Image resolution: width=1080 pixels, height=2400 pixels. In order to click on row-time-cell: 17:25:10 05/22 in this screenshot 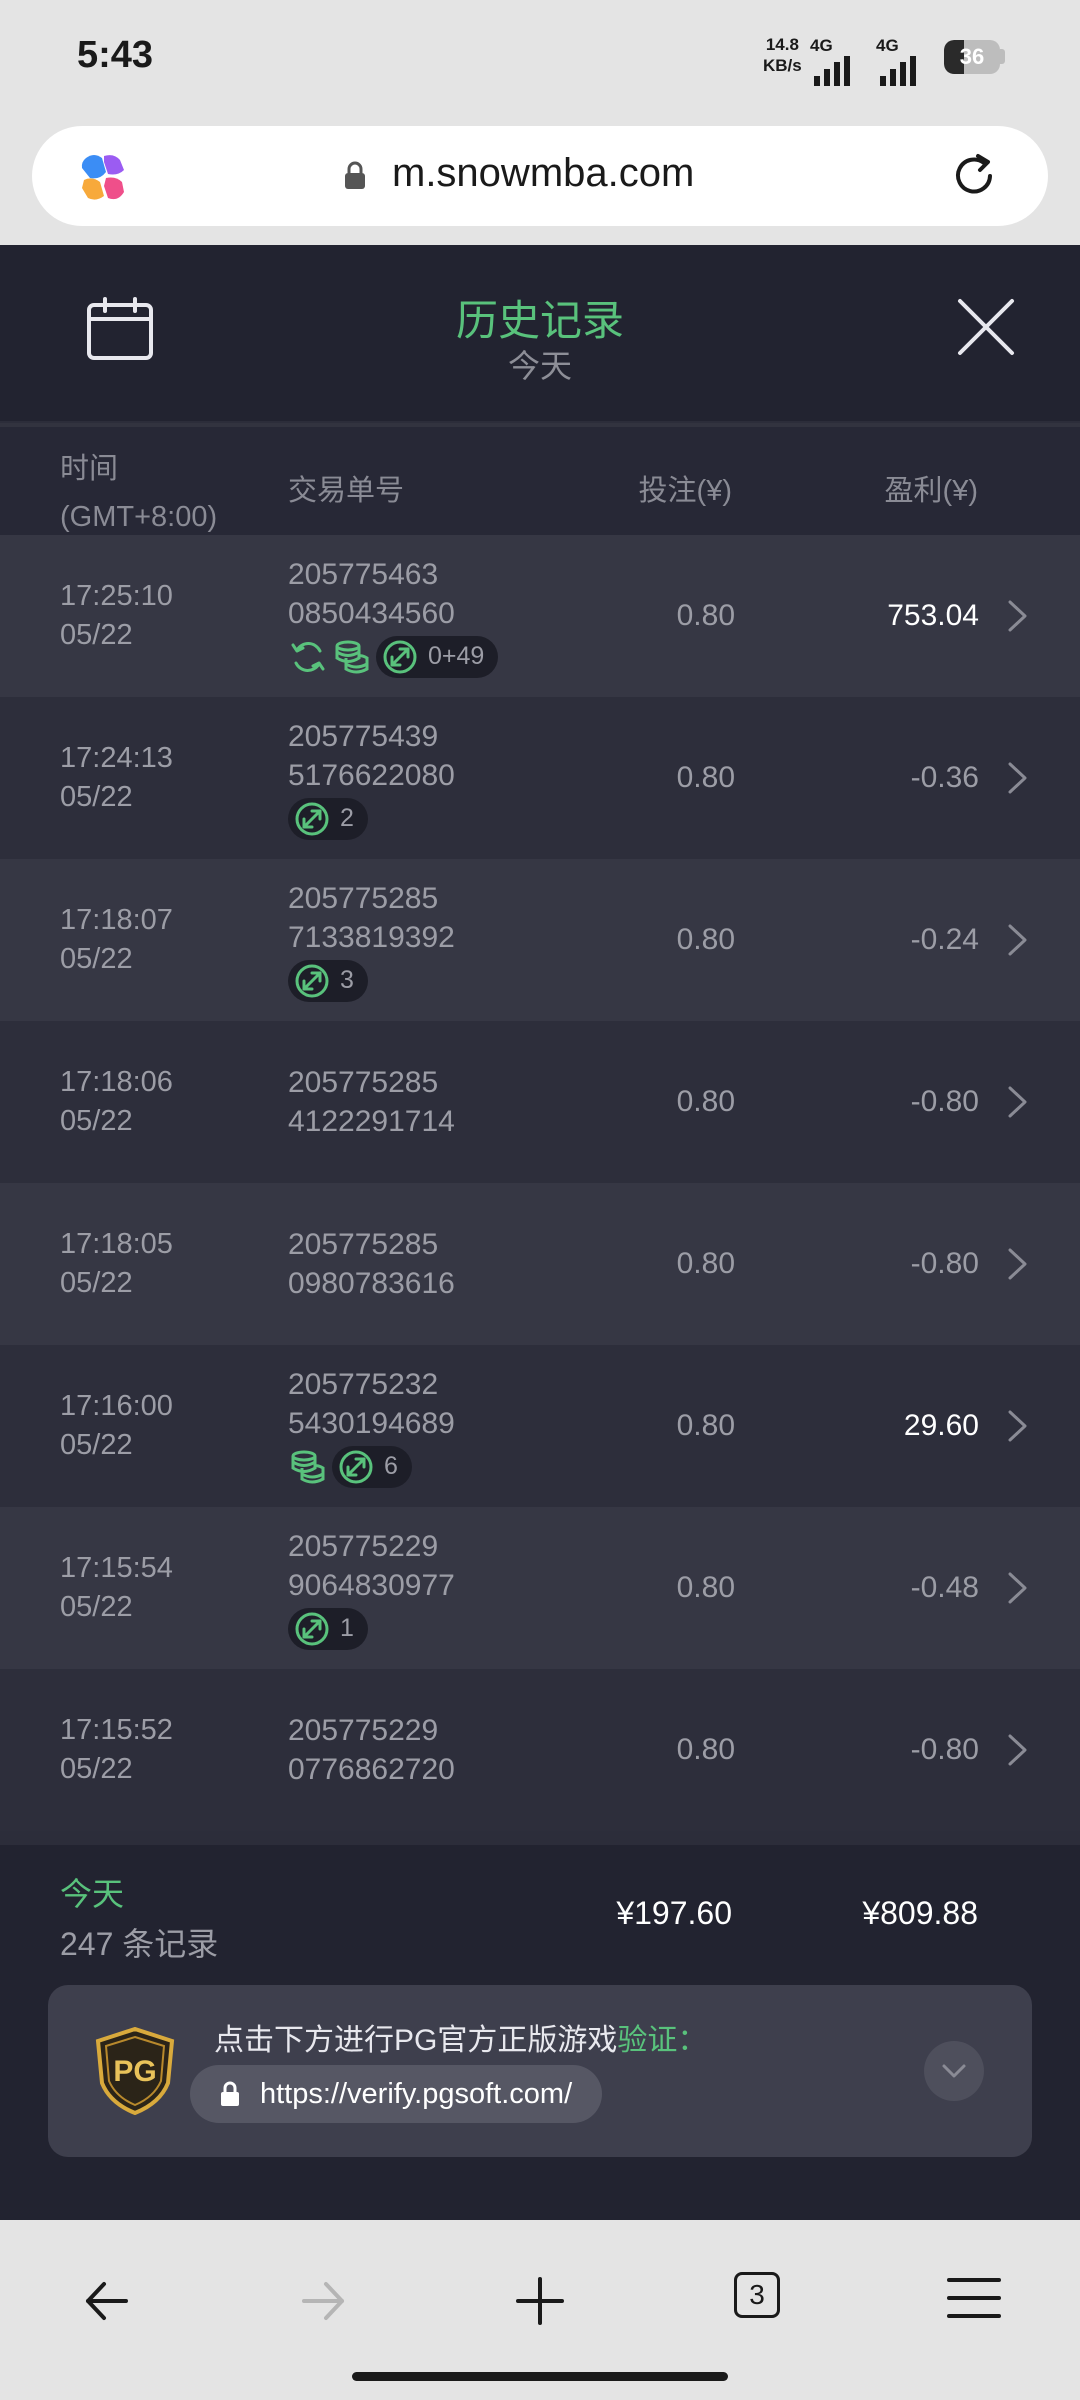, I will do `click(116, 616)`.